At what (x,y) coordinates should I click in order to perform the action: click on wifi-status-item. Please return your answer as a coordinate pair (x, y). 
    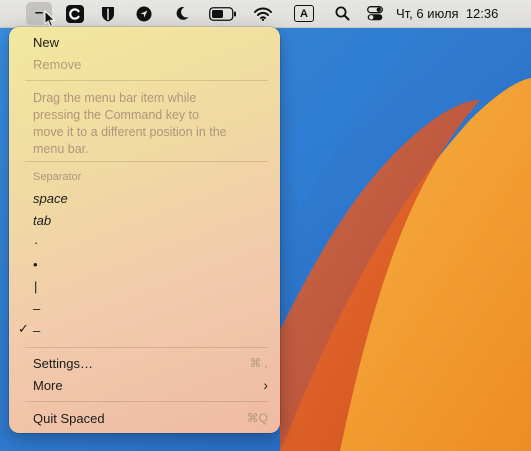
    Looking at the image, I should click on (263, 13).